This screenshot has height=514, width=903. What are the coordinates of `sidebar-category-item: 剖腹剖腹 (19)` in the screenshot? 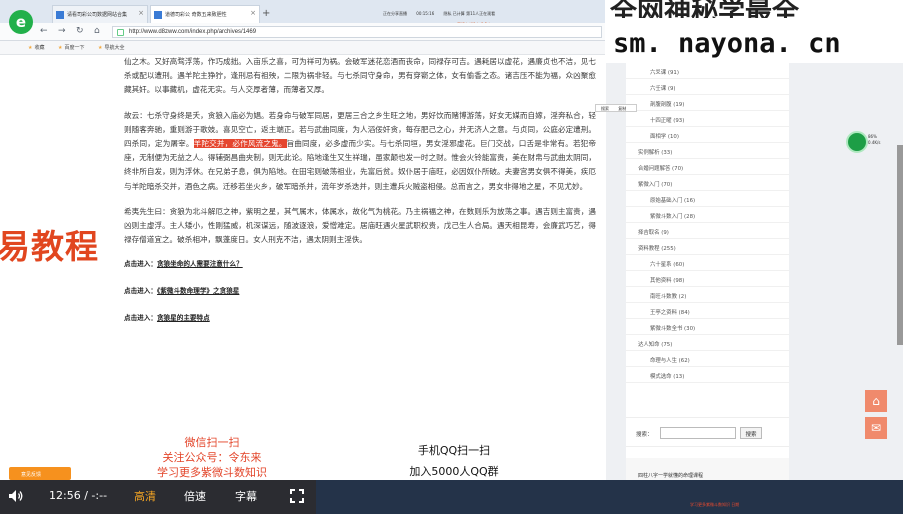 It's located at (707, 103).